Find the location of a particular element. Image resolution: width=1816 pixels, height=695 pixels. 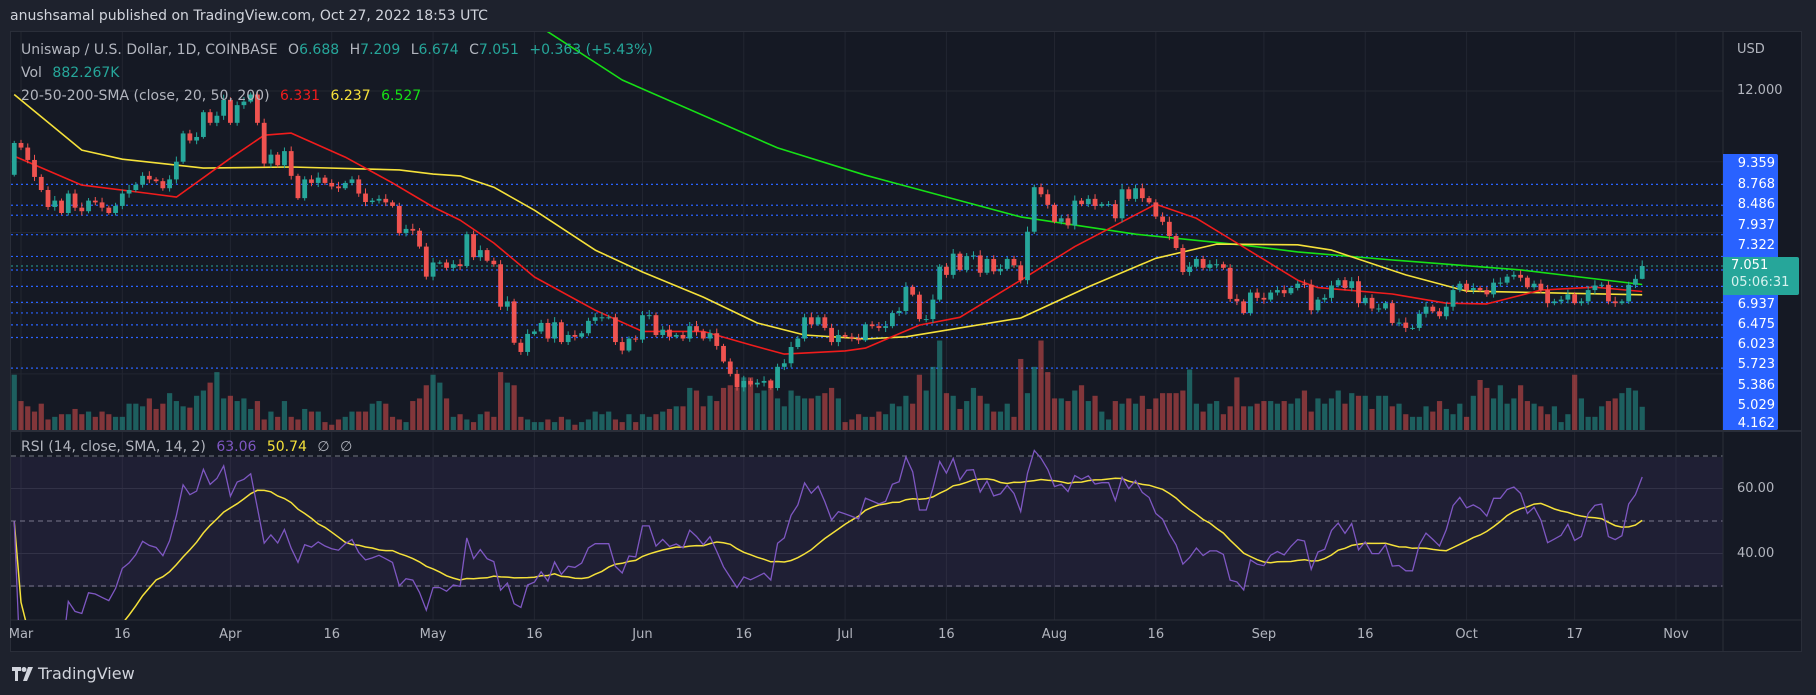

price-tick-label: 12.000 is located at coordinates (1760, 90).